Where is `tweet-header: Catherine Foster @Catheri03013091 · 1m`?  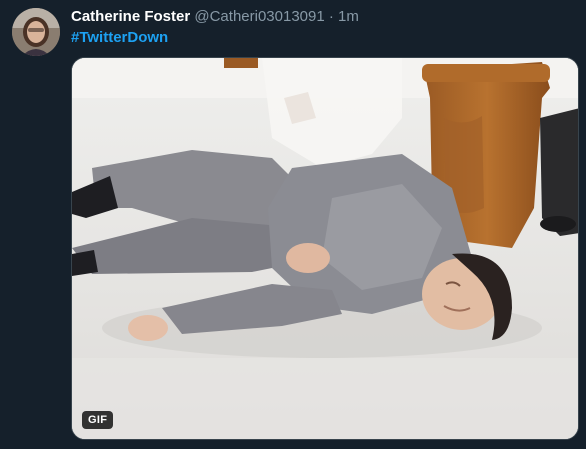 tweet-header: Catherine Foster @Catheri03013091 · 1m is located at coordinates (215, 17).